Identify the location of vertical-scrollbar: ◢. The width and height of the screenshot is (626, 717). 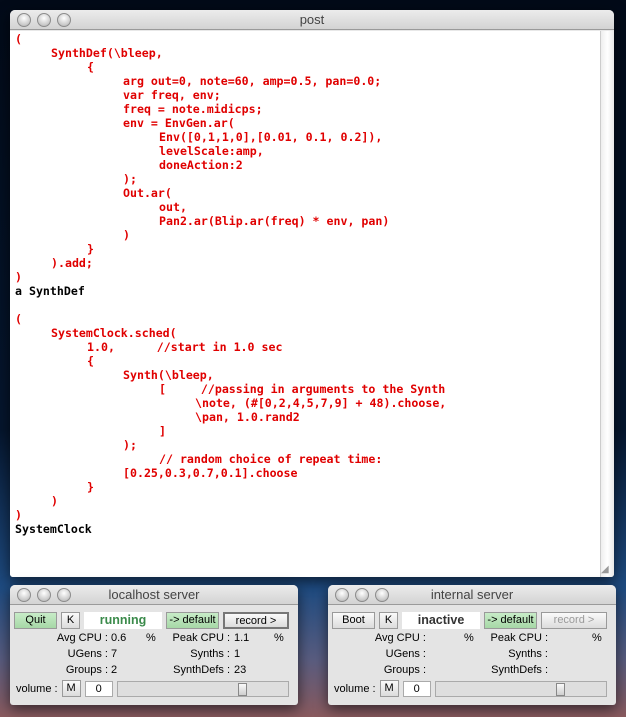
(607, 304).